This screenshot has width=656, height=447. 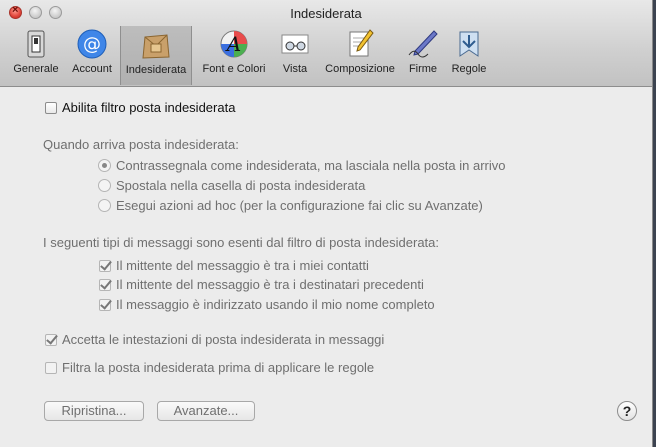 What do you see at coordinates (326, 13) in the screenshot?
I see `window-title: Indesiderata` at bounding box center [326, 13].